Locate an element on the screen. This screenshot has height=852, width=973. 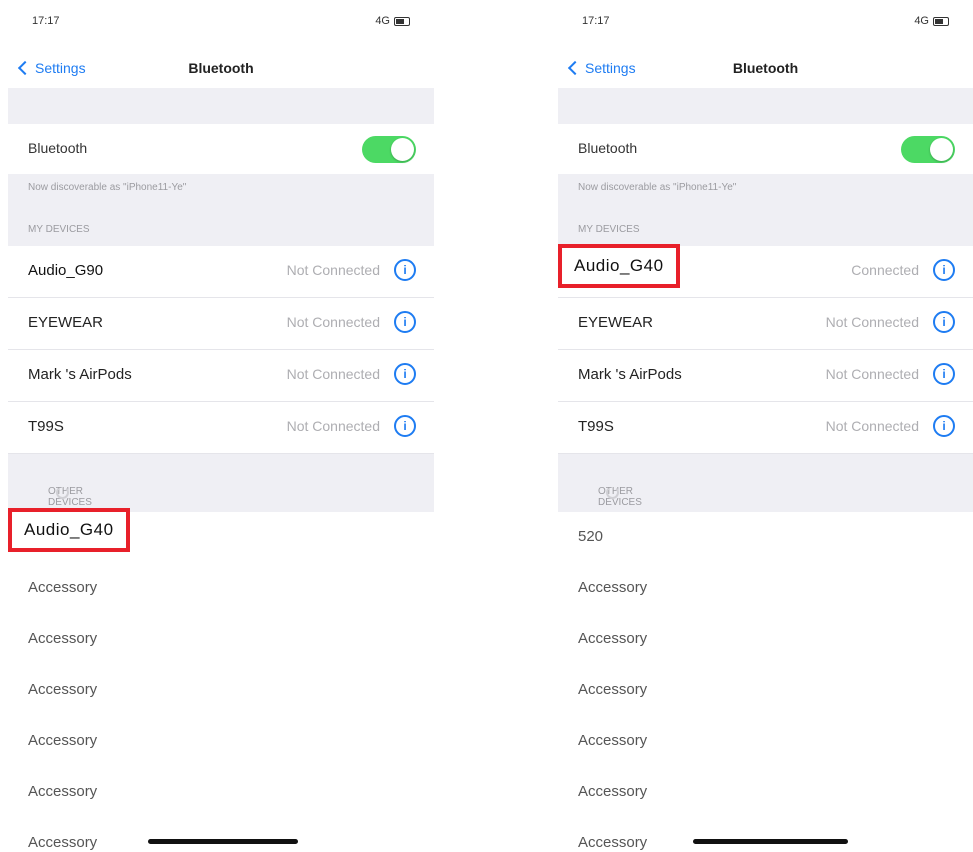
device-row: Audio_G40 Connected i is located at coordinates (765, 271).